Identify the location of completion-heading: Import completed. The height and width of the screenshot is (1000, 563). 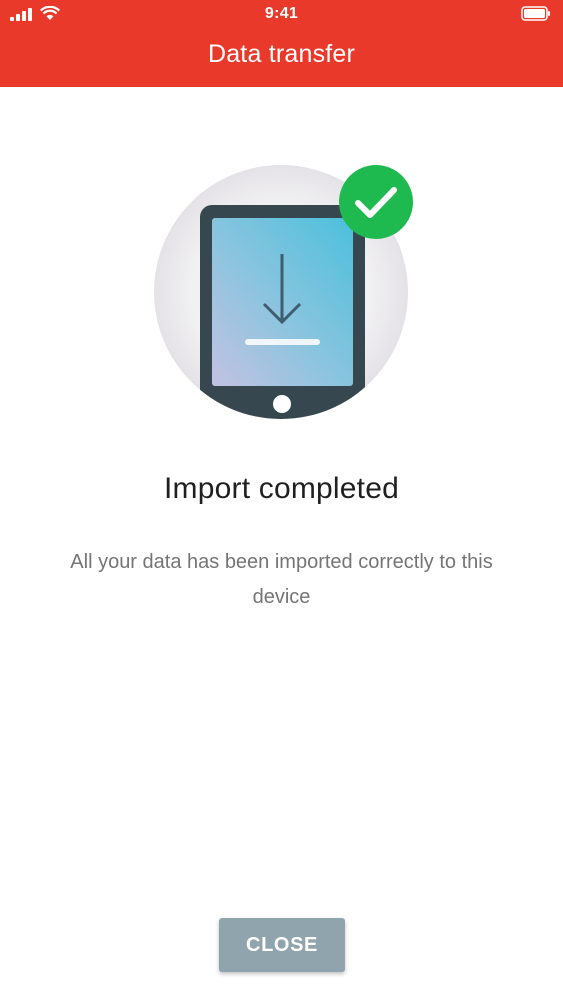
(281, 488).